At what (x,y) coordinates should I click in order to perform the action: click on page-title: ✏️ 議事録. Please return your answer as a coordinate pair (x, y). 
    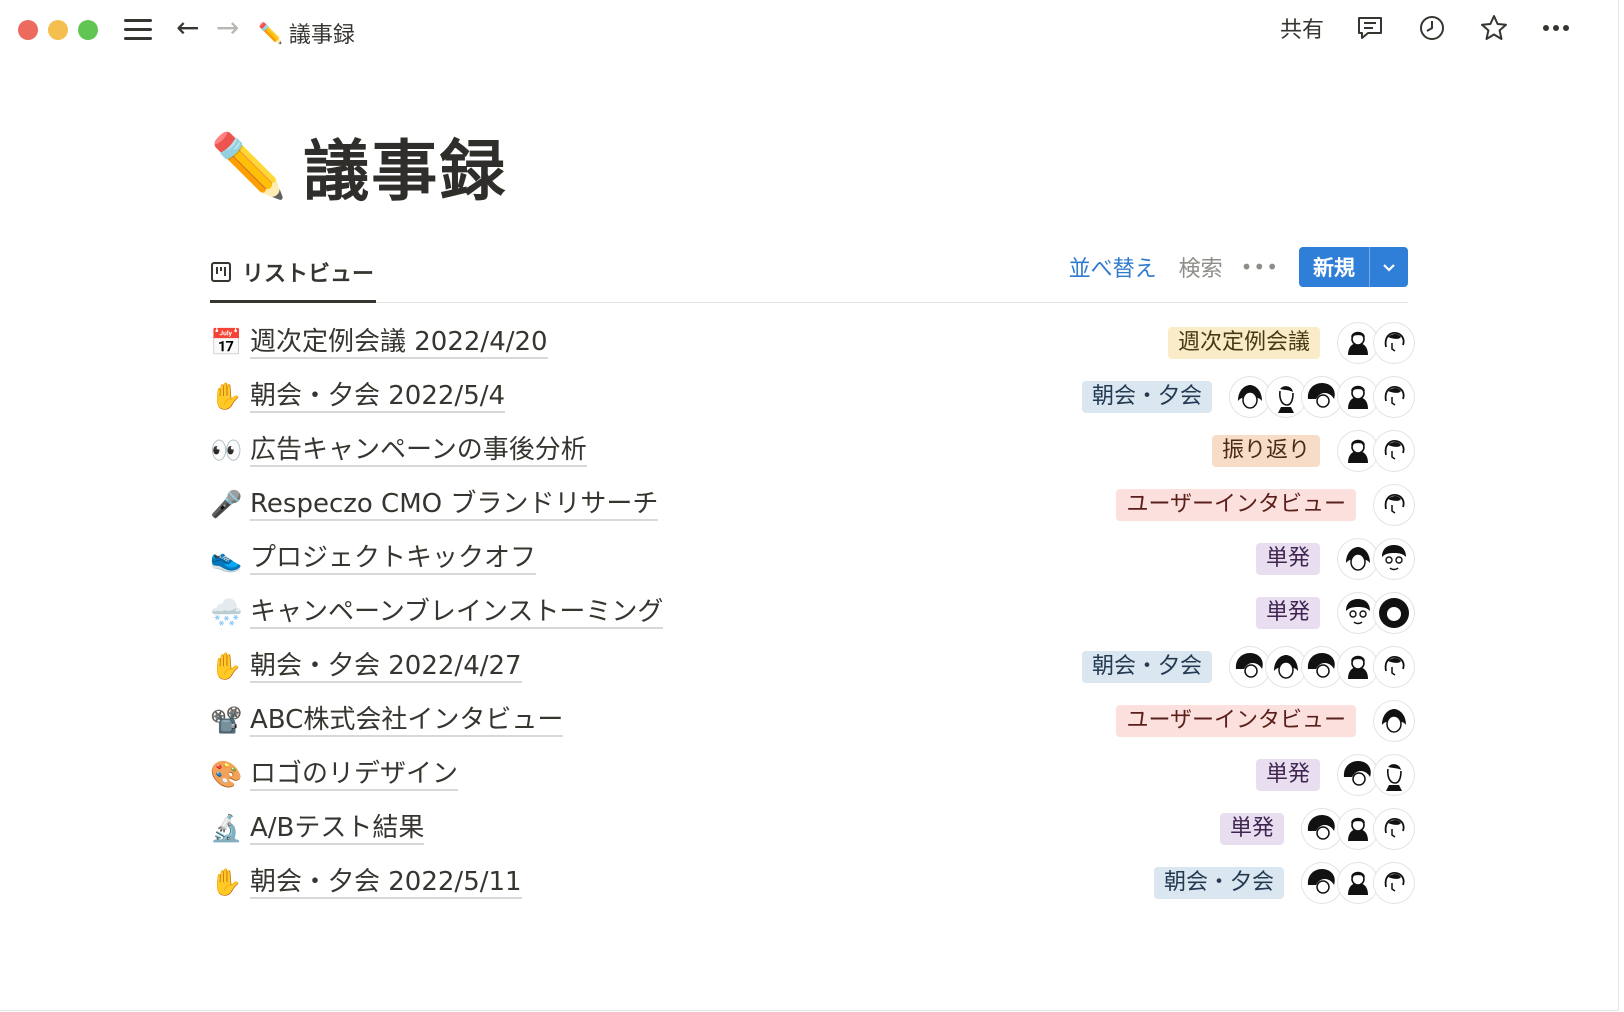
    Looking at the image, I should click on (358, 166).